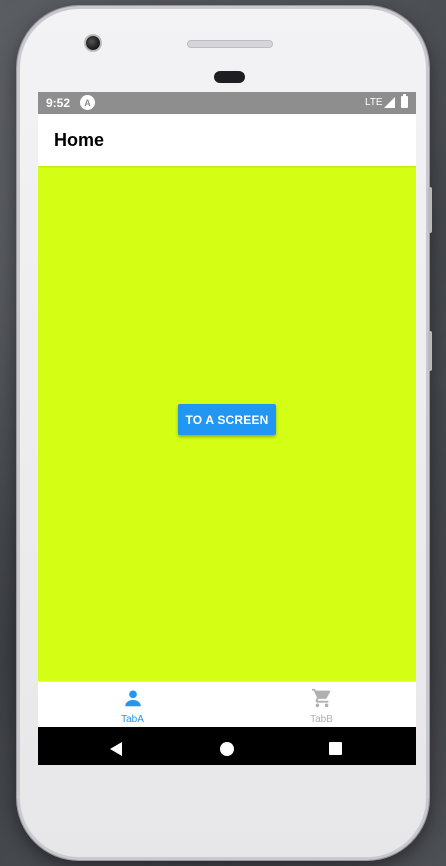 The width and height of the screenshot is (446, 866). I want to click on cart-icon, so click(320, 698).